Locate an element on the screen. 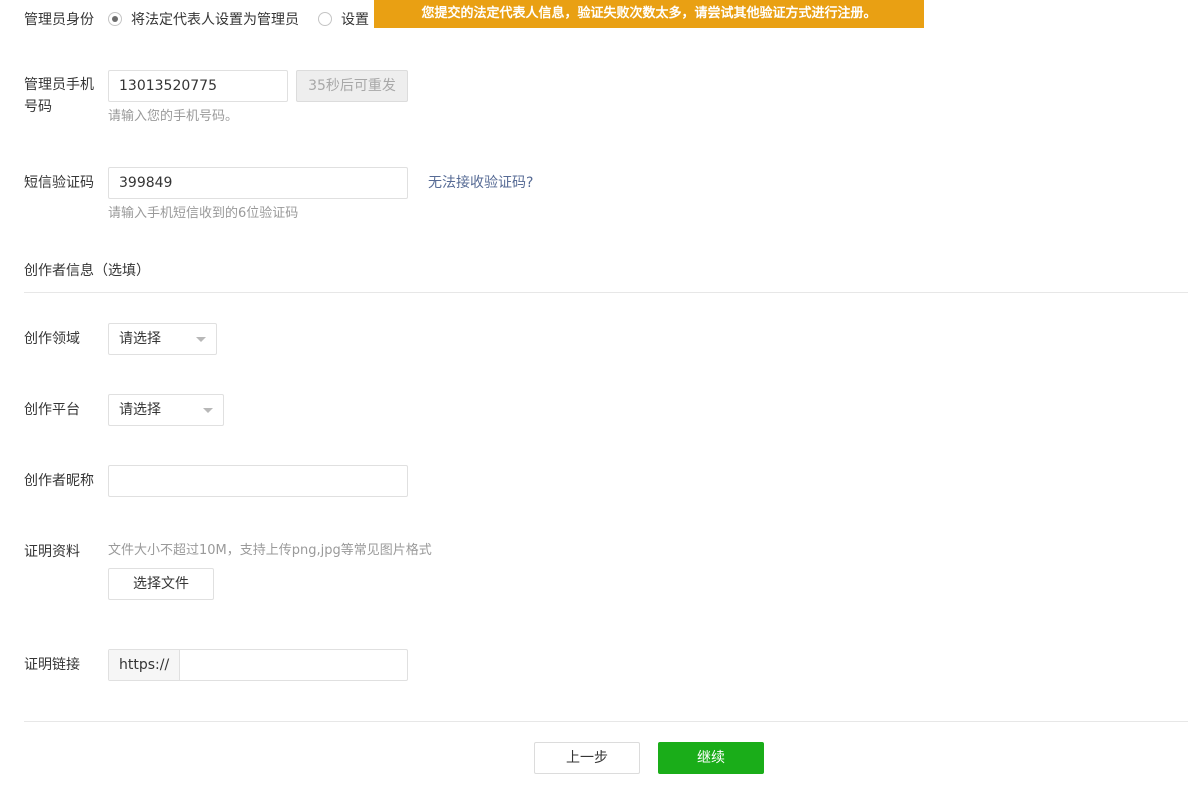  footer-divider is located at coordinates (606, 721).